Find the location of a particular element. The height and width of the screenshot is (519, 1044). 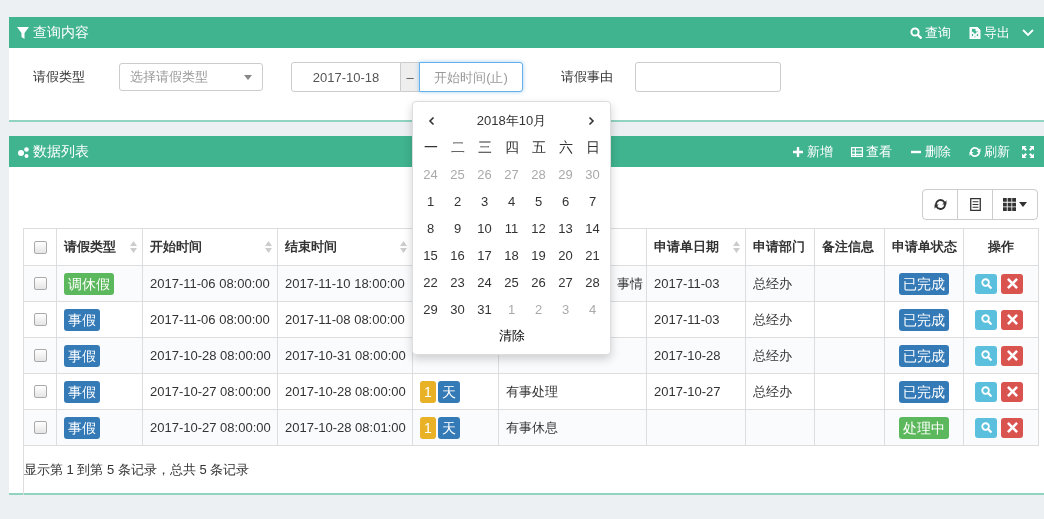

previous-month-icon is located at coordinates (432, 121).